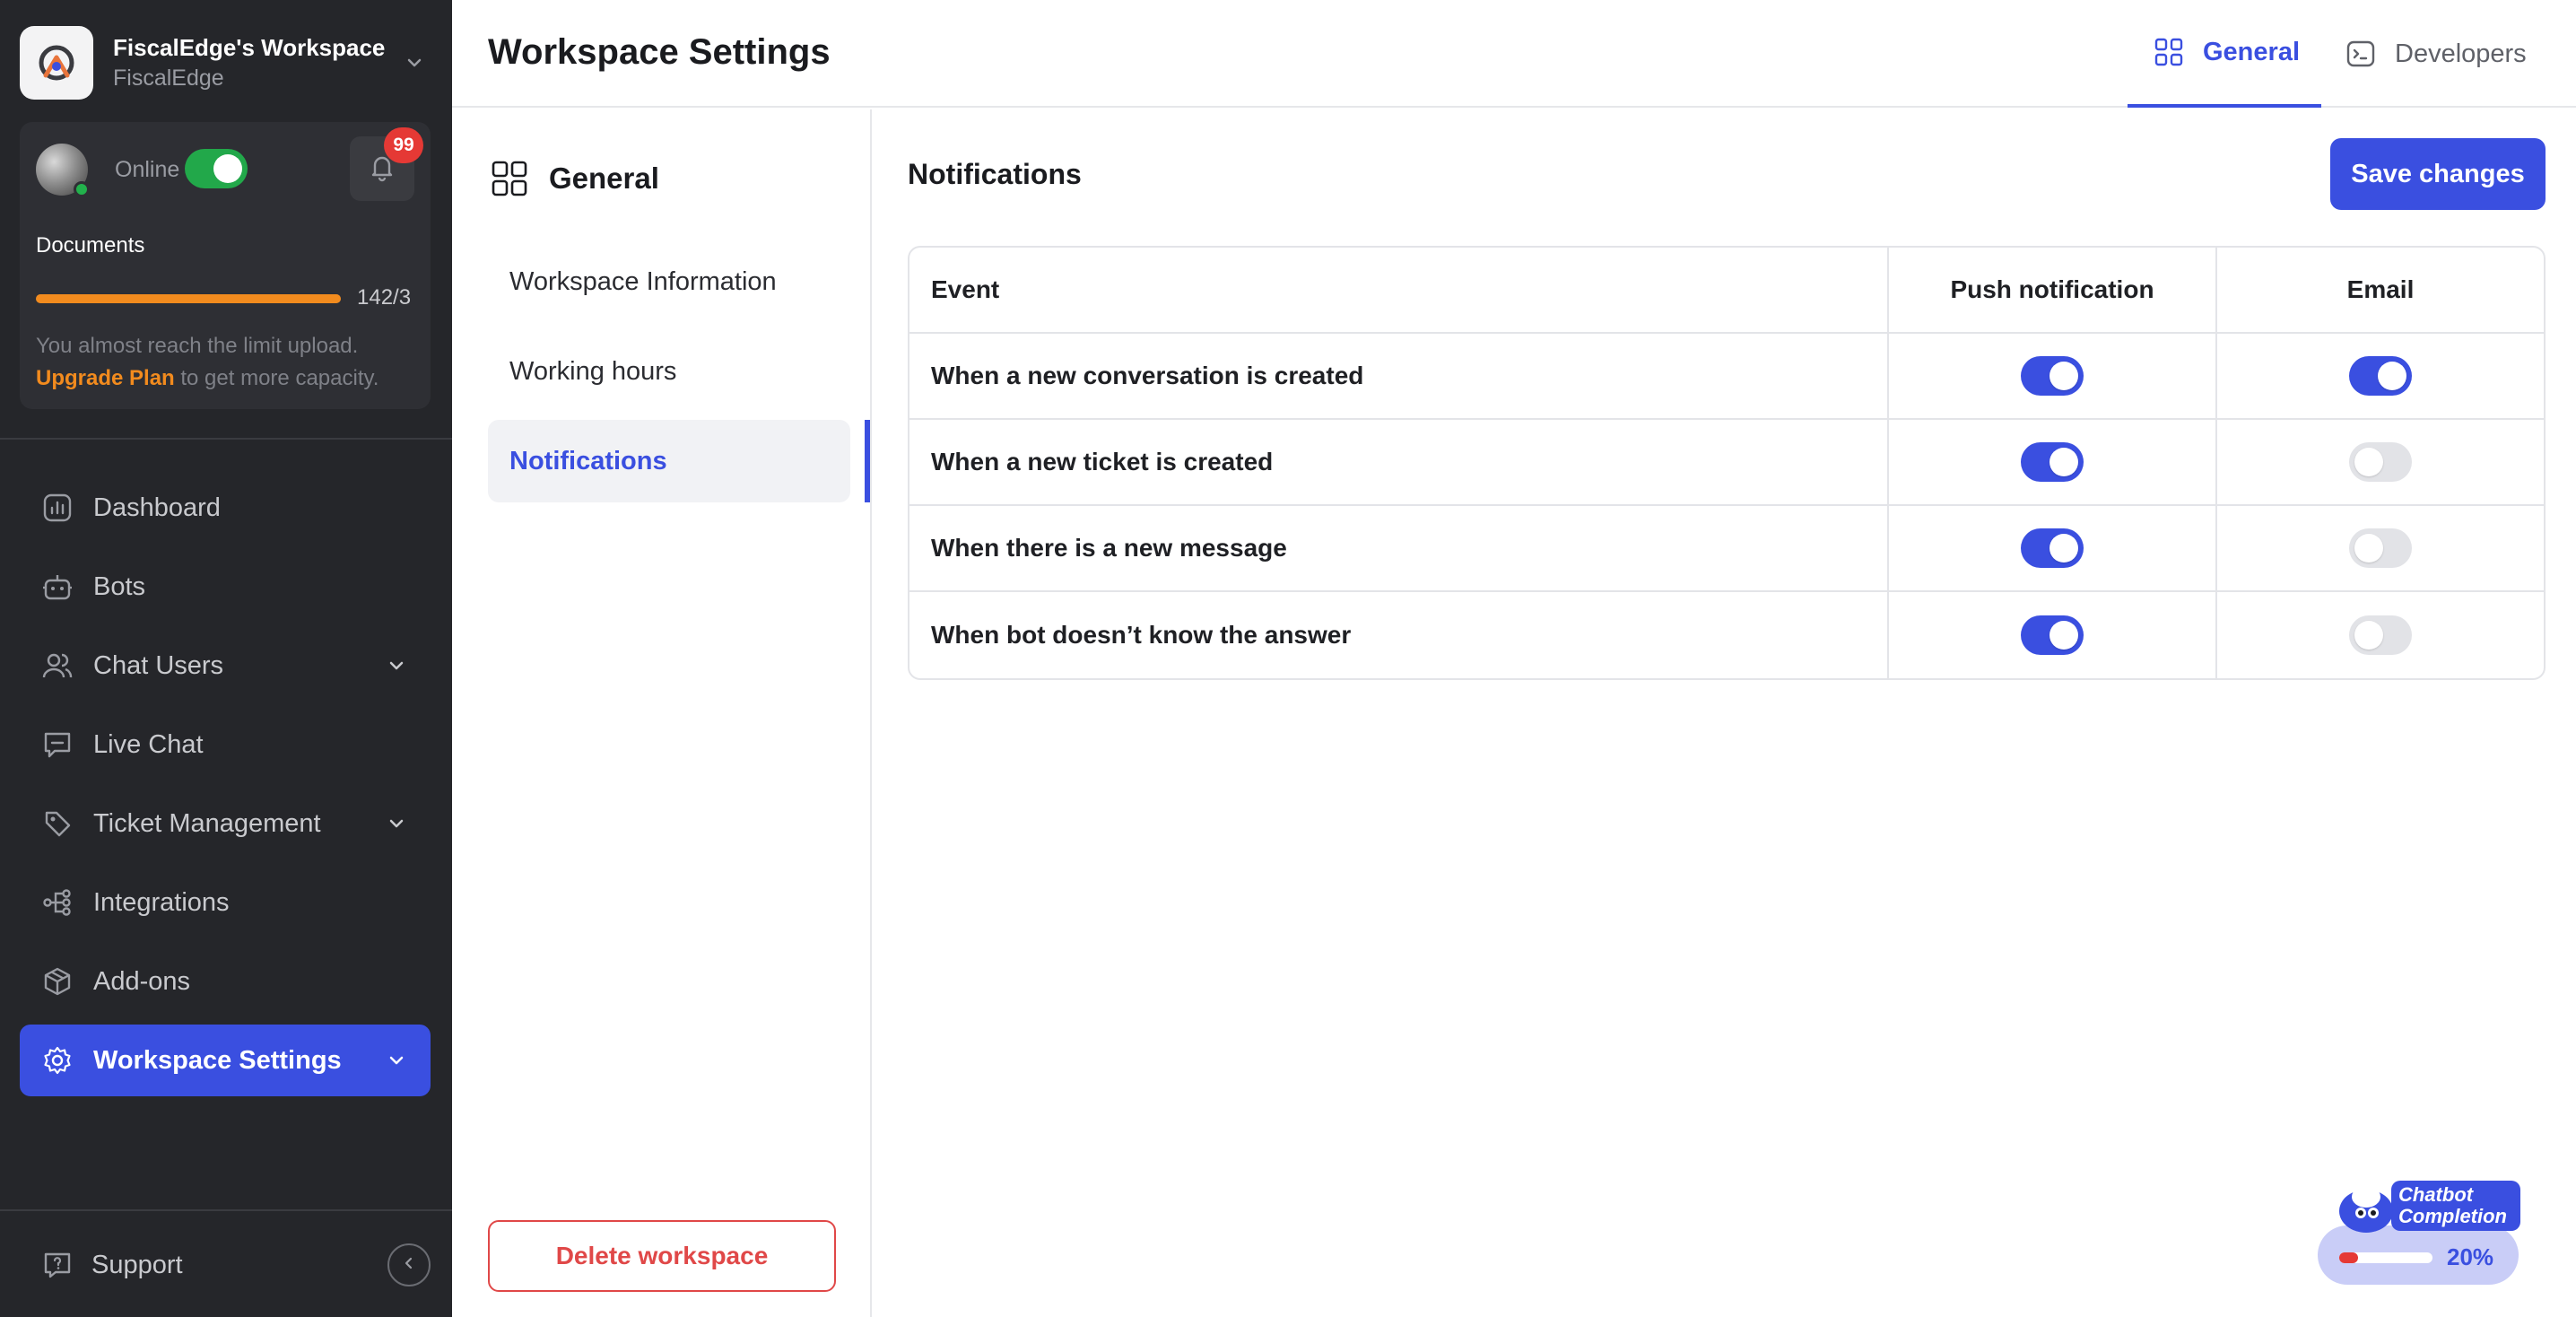 The width and height of the screenshot is (2576, 1317). I want to click on workspace-switcher: FiscalEdge's Workspace FiscalEdge, so click(224, 62).